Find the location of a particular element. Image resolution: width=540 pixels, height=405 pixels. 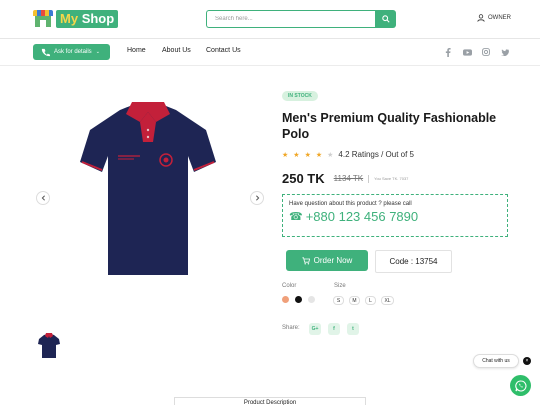

product-image is located at coordinates (148, 188).